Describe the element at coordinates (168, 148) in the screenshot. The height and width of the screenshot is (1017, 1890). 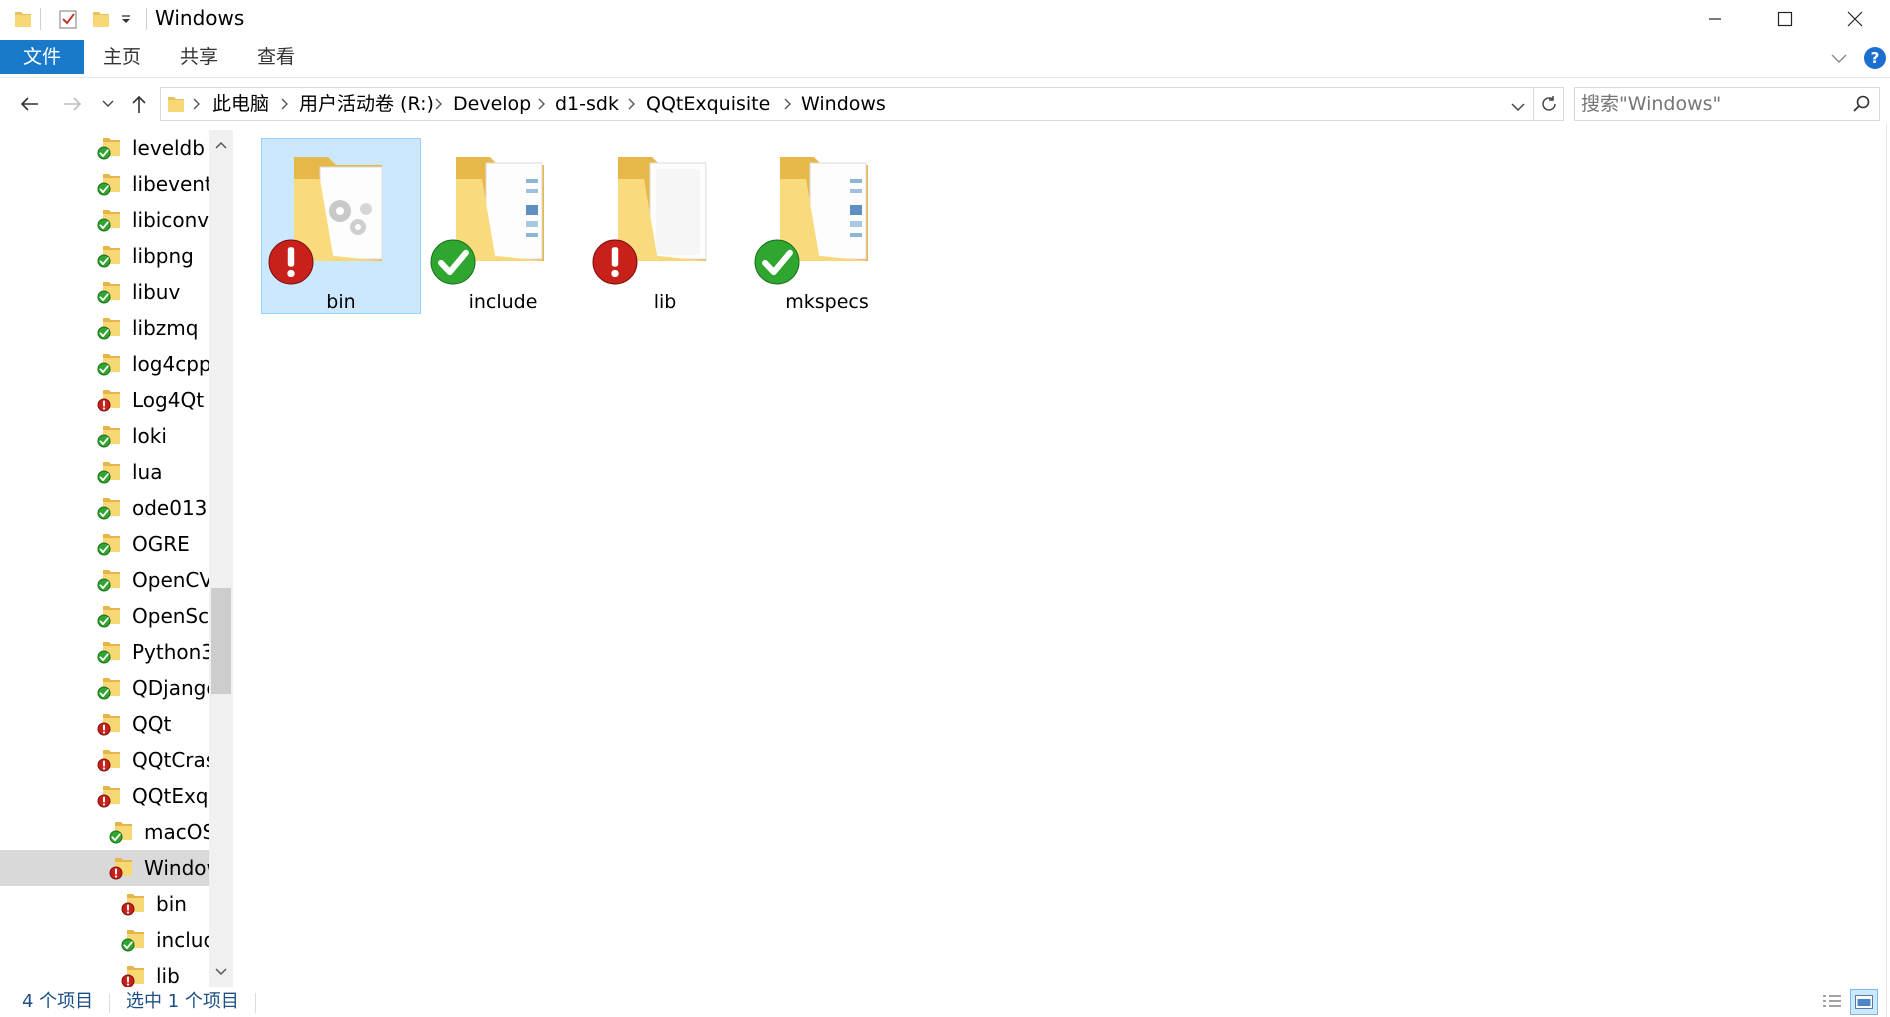
I see `tree-item-label: leveldb` at that location.